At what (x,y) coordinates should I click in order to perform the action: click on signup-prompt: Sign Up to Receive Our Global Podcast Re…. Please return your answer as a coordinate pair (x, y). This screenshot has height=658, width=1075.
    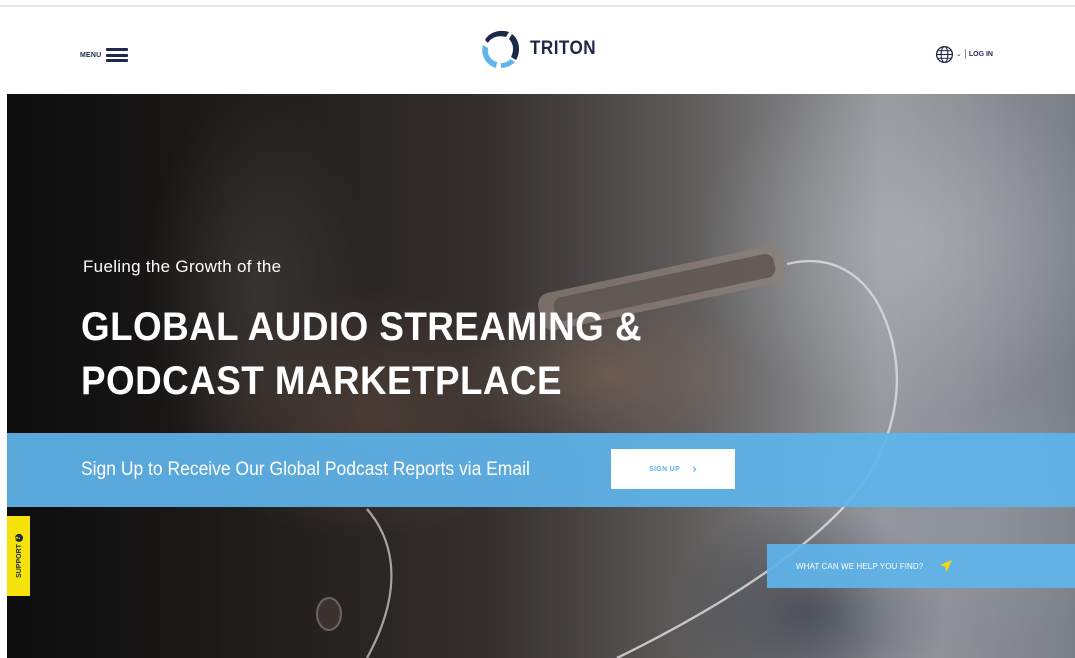
    Looking at the image, I should click on (305, 469).